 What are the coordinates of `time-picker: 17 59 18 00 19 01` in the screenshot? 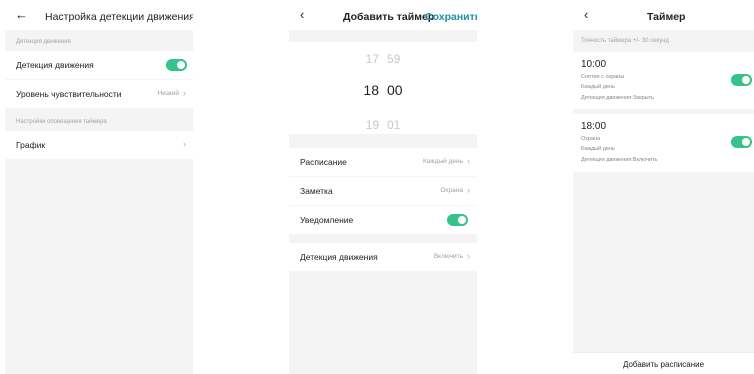 It's located at (383, 88).